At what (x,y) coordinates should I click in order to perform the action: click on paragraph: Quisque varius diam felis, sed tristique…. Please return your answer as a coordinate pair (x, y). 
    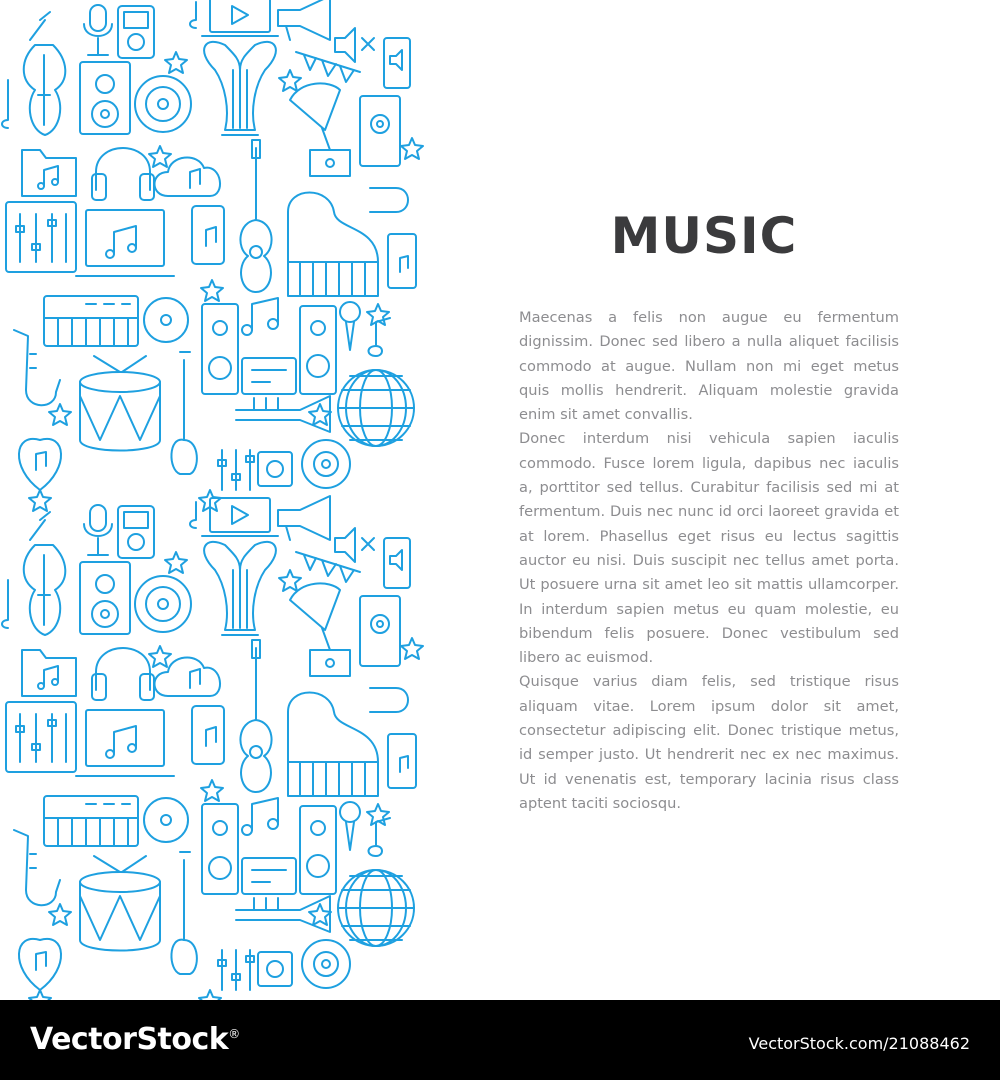
    Looking at the image, I should click on (709, 742).